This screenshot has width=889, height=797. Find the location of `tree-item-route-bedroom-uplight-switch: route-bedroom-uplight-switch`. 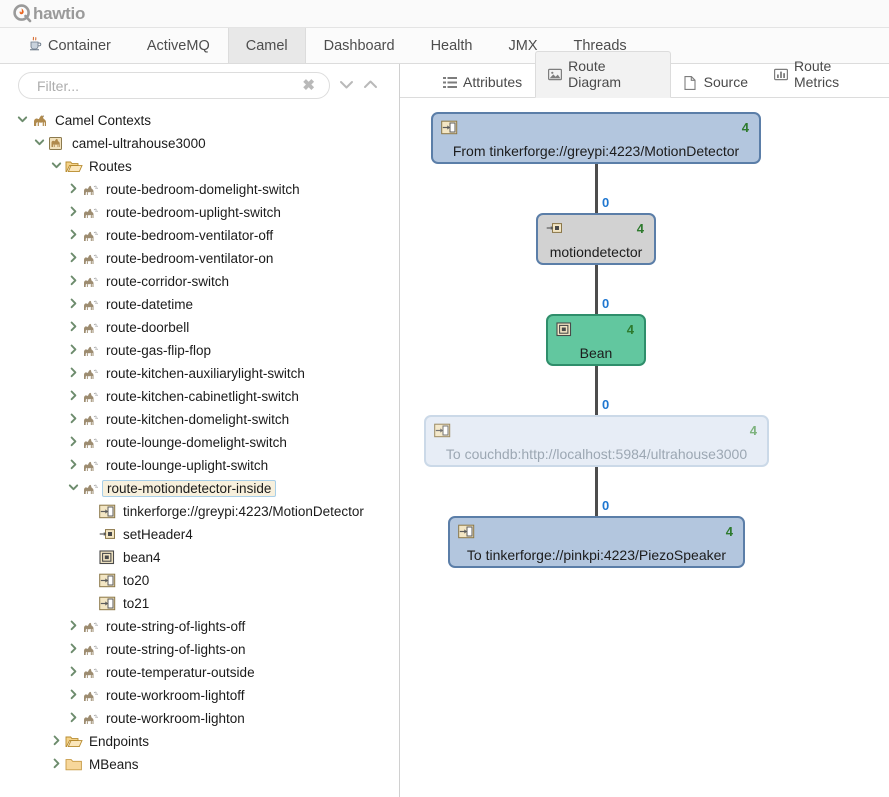

tree-item-route-bedroom-uplight-switch: route-bedroom-uplight-switch is located at coordinates (199, 212).